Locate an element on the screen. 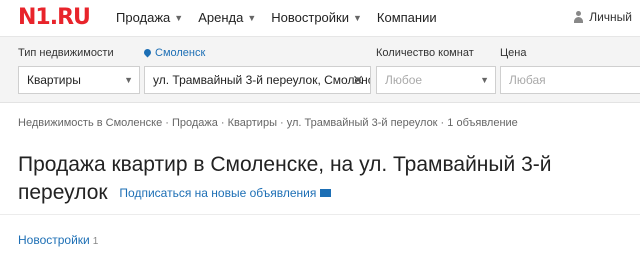 This screenshot has height=259, width=640. nav-item-new-buildings: Новостройки ▼ is located at coordinates (316, 17).